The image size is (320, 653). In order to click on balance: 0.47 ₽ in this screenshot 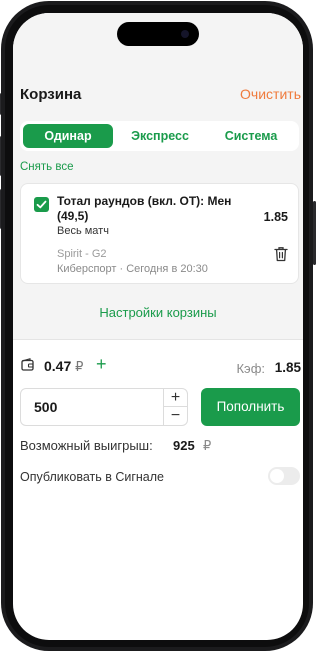, I will do `click(63, 366)`.